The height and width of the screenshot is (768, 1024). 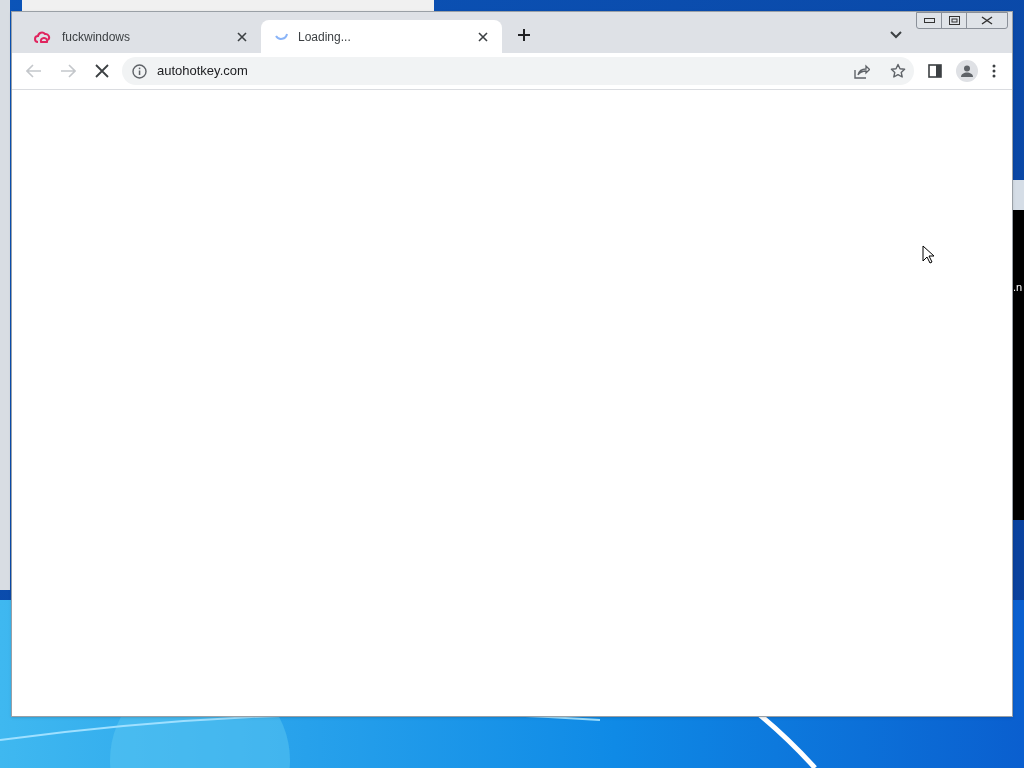 What do you see at coordinates (34, 71) in the screenshot?
I see `back-arrow-icon` at bounding box center [34, 71].